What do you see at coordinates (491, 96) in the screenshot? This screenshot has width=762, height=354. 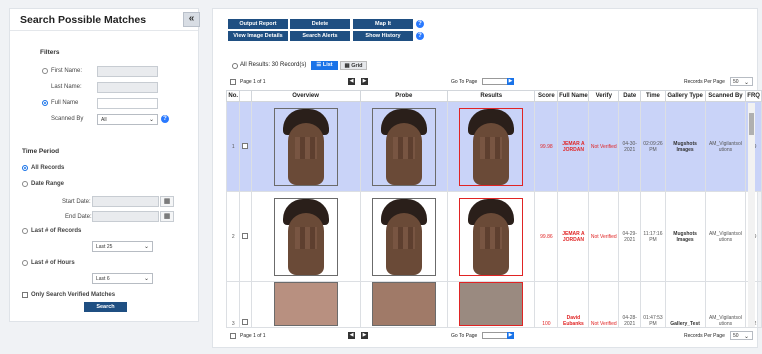 I see `col-header: Results` at bounding box center [491, 96].